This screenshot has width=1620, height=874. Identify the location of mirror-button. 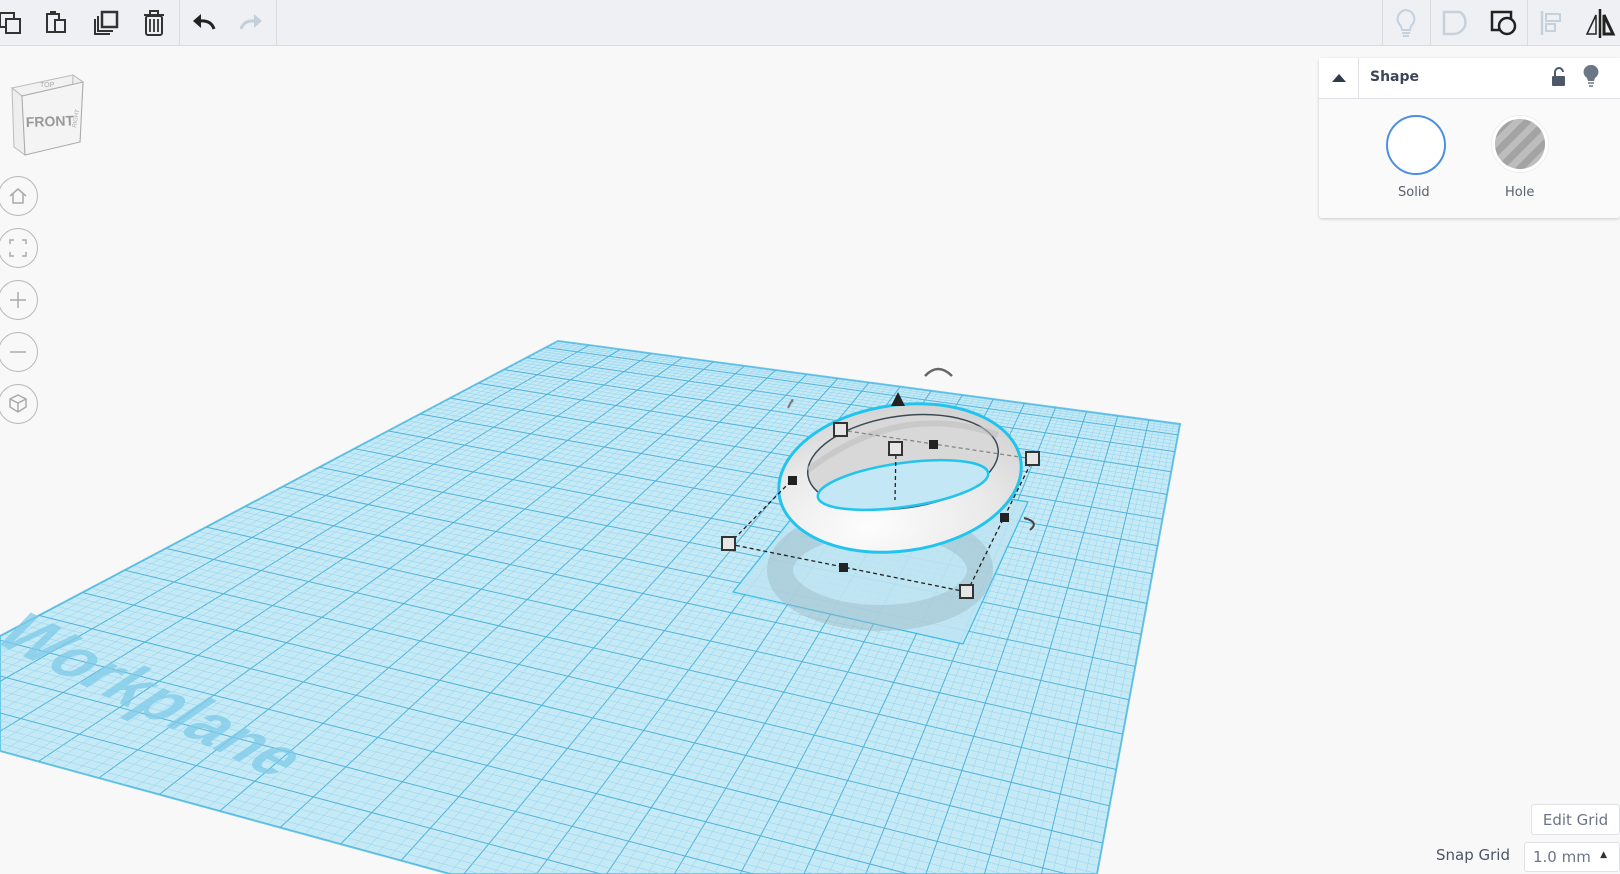
(1600, 23).